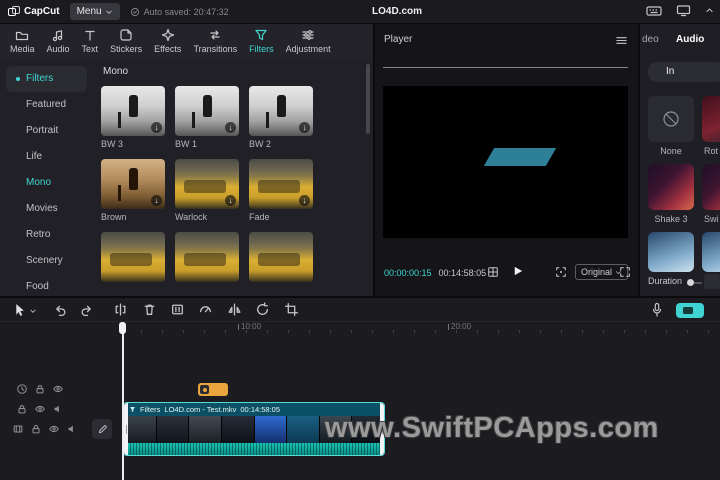 The image size is (720, 480). I want to click on split-icon, so click(120, 309).